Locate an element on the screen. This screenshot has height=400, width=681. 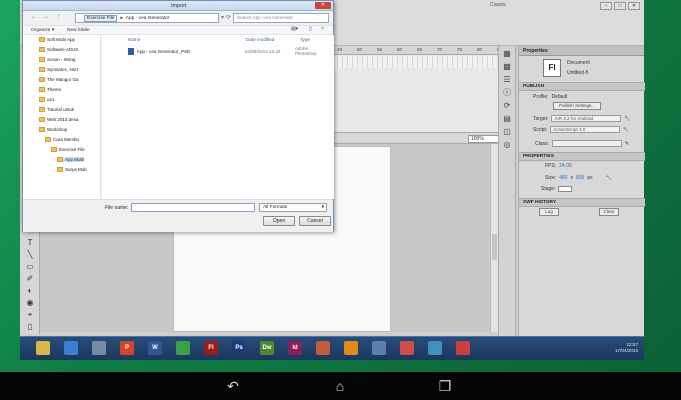
size-unit: px is located at coordinates (590, 178).